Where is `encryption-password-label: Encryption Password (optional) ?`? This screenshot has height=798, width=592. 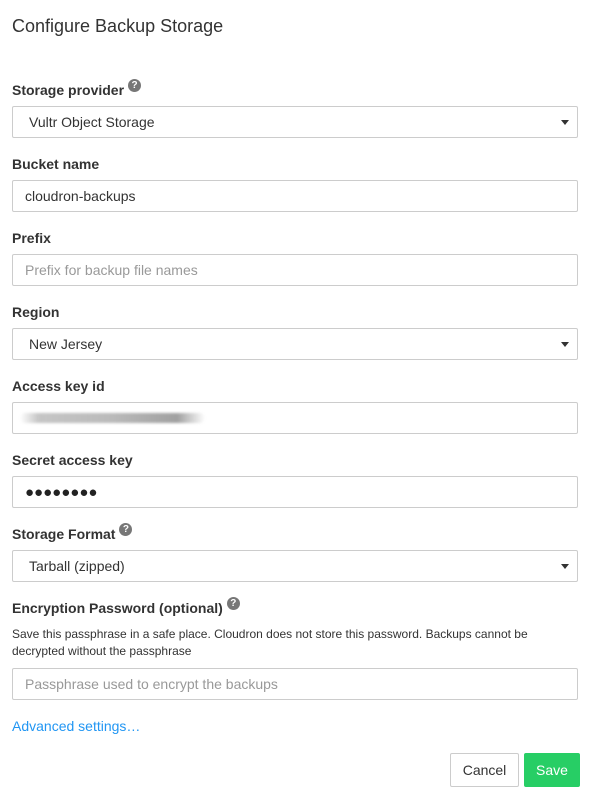 encryption-password-label: Encryption Password (optional) ? is located at coordinates (126, 606).